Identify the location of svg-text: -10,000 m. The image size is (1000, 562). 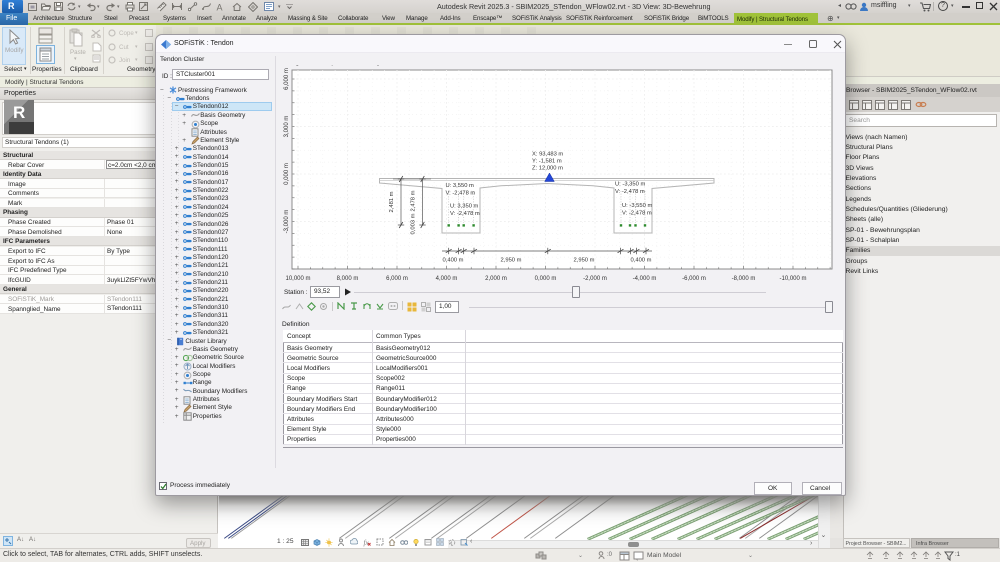
(792, 279).